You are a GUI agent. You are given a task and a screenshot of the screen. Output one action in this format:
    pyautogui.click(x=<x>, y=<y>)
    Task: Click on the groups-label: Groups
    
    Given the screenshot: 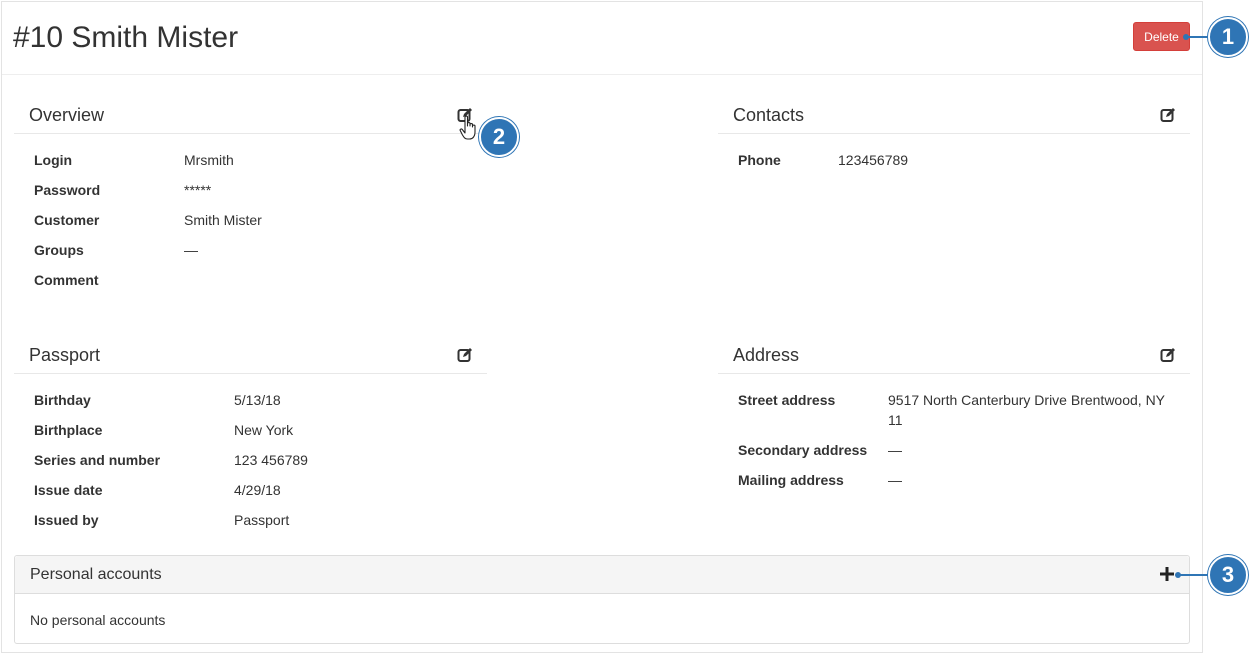 What is the action you would take?
    pyautogui.click(x=59, y=250)
    